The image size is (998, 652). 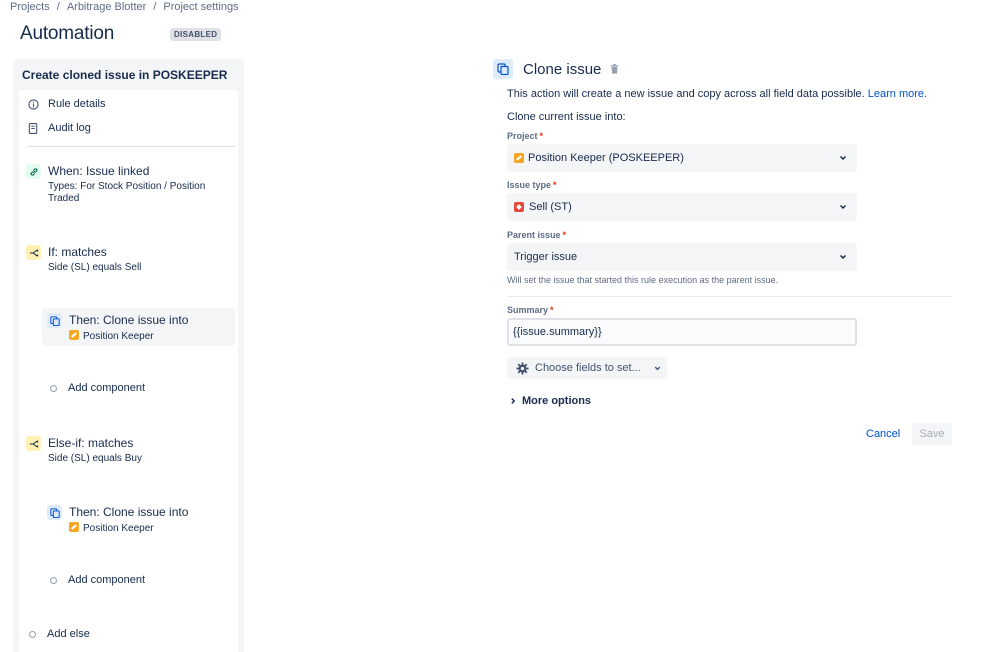 I want to click on issue-type-label-text: Issue type, so click(x=529, y=185).